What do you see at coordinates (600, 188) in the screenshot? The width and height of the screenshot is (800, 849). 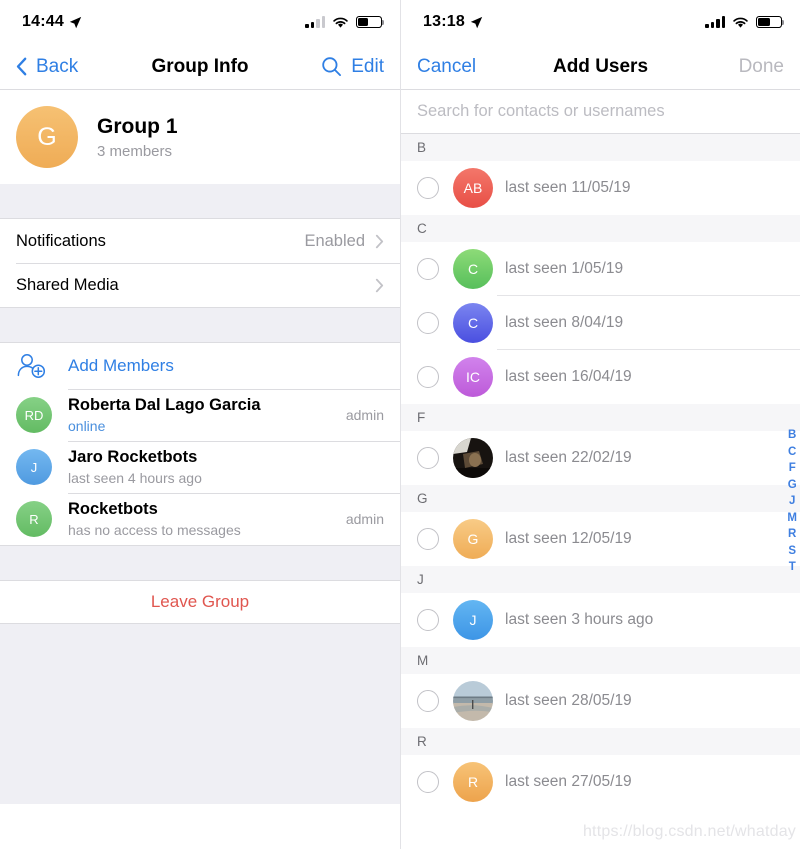 I see `contact-row: AB last seen 11/05/19` at bounding box center [600, 188].